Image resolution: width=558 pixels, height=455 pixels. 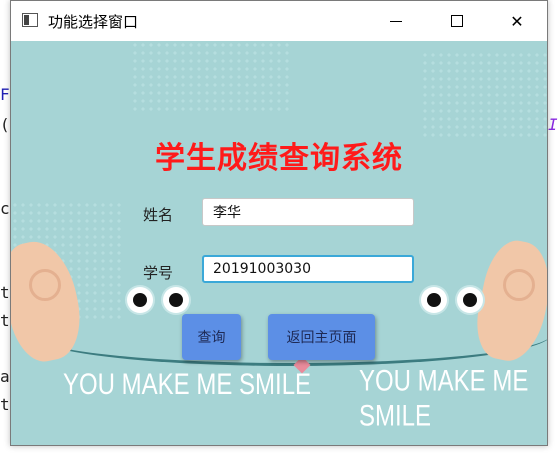 I want to click on student-id-field, so click(x=308, y=269).